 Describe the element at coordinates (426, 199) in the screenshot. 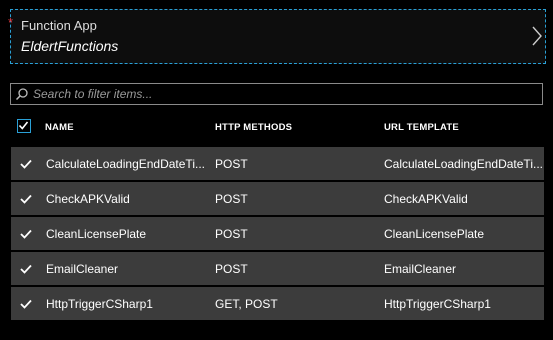

I see `url-template: CheckAPKValid` at that location.